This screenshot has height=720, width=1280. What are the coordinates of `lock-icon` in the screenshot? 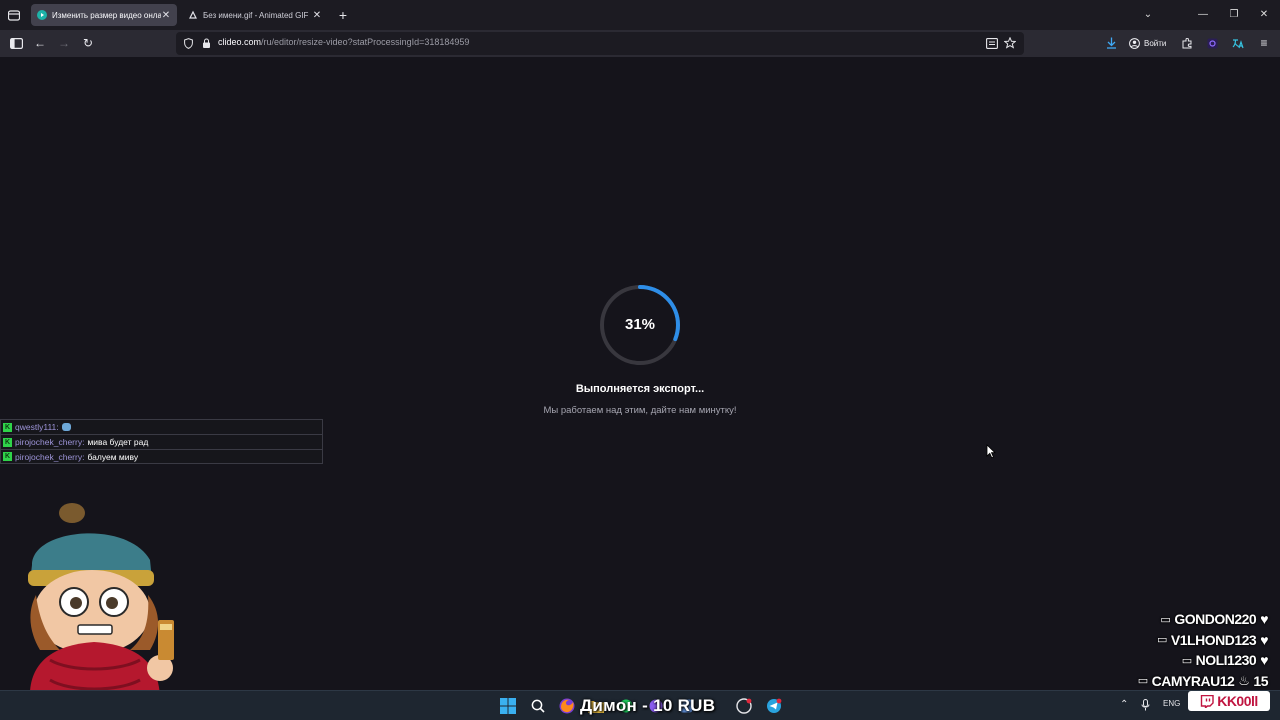 It's located at (206, 43).